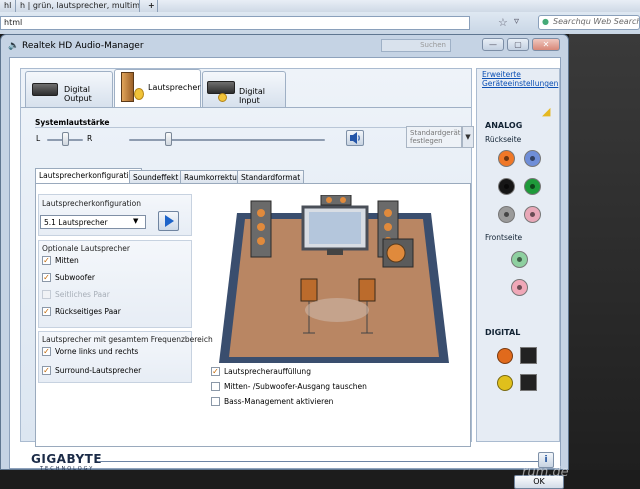 The width and height of the screenshot is (640, 489). I want to click on speaker-cabinet-icon, so click(127, 87).